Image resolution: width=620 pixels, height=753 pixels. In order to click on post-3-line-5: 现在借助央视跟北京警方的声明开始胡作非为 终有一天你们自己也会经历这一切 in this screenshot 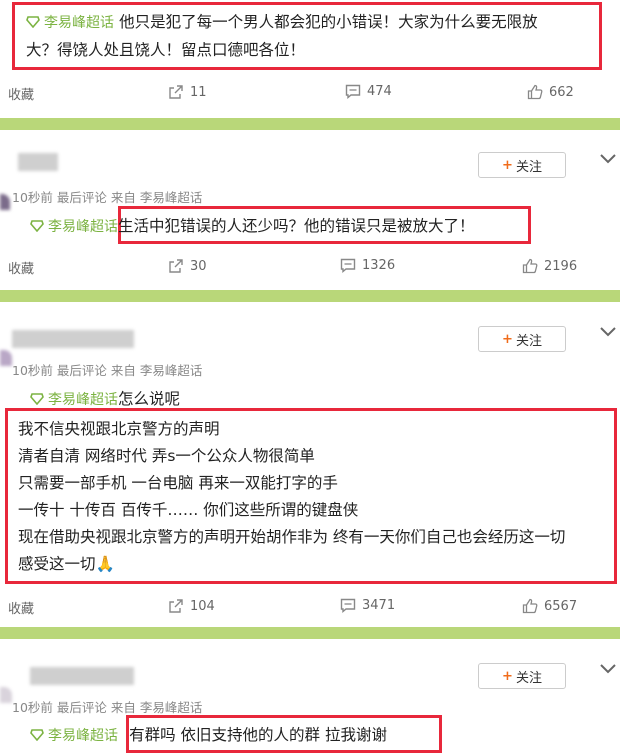, I will do `click(292, 537)`.